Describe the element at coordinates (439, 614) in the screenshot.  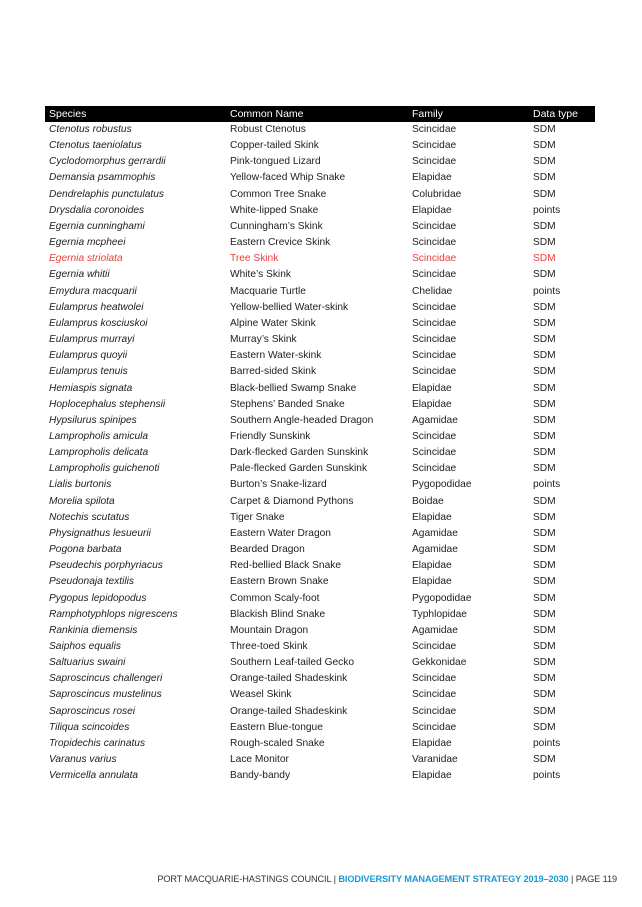
I see `cell-family: Typhlopidae` at that location.